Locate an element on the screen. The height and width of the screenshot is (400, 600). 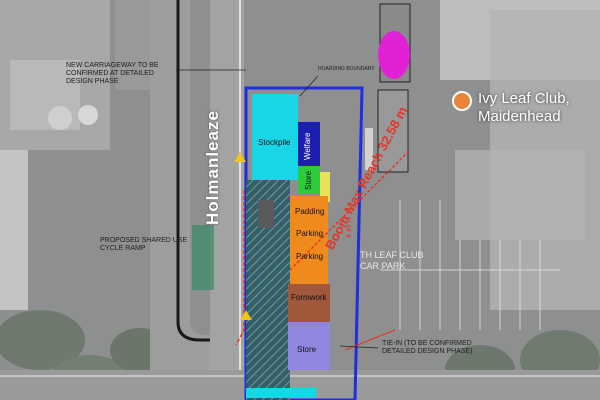
zone-label-padding: Padding is located at coordinates (310, 211).